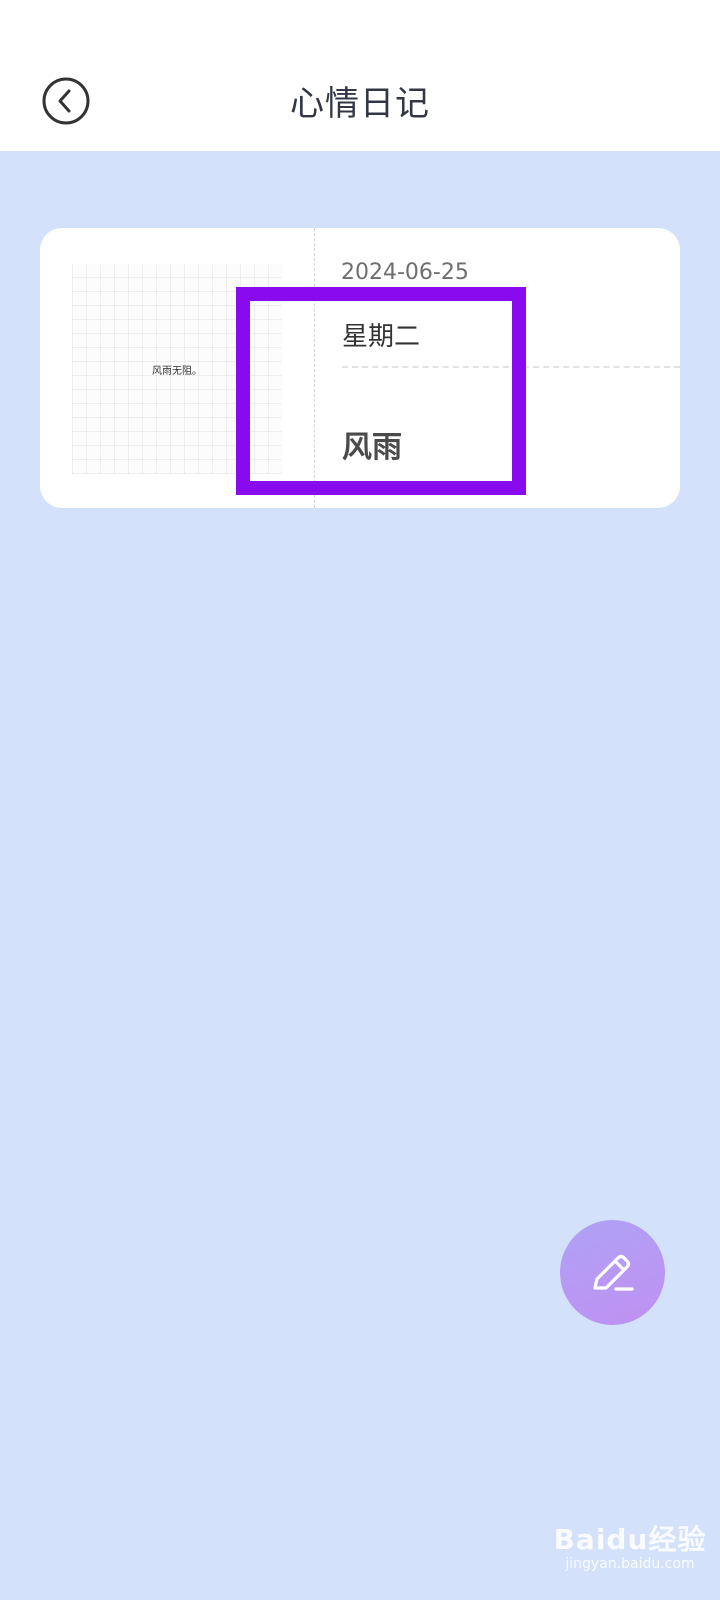  What do you see at coordinates (405, 272) in the screenshot?
I see `entry-date: 2024-06-25` at bounding box center [405, 272].